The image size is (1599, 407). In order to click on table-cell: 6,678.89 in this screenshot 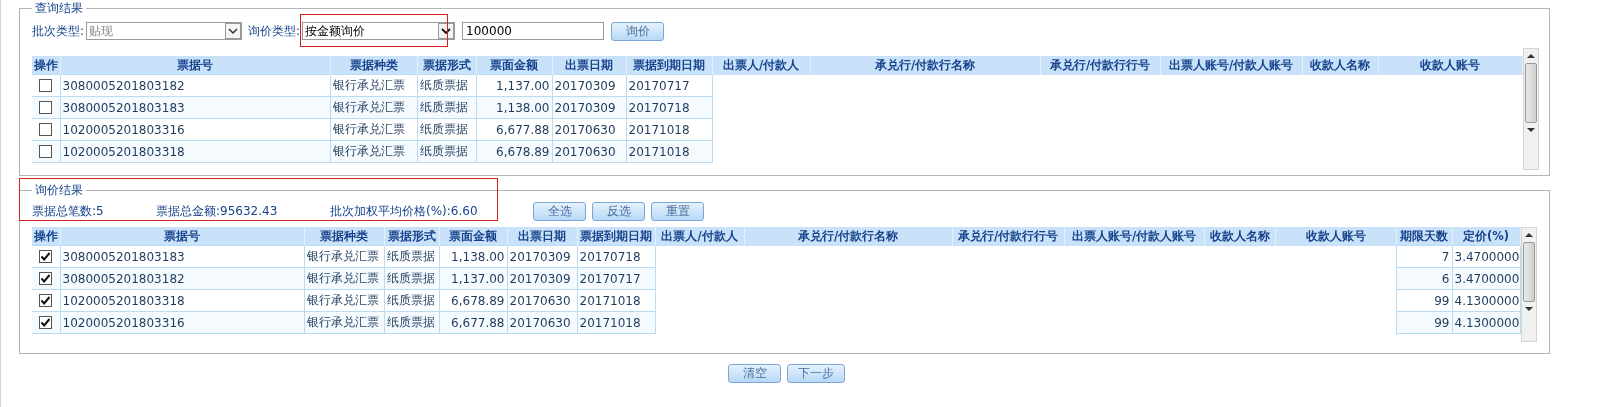, I will do `click(473, 300)`.